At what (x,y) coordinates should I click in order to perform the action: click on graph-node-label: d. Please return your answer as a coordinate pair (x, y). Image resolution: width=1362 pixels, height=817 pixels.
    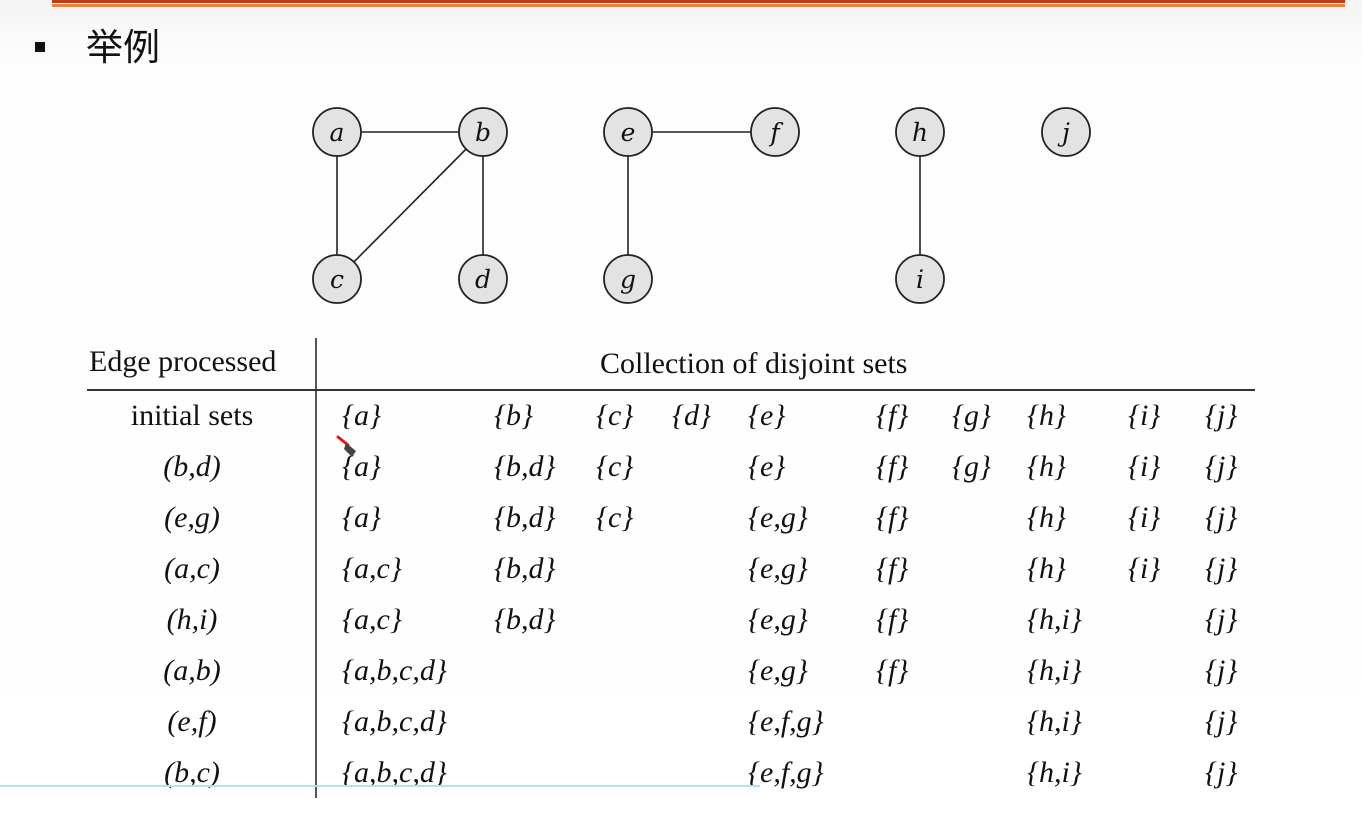
    Looking at the image, I should click on (483, 279).